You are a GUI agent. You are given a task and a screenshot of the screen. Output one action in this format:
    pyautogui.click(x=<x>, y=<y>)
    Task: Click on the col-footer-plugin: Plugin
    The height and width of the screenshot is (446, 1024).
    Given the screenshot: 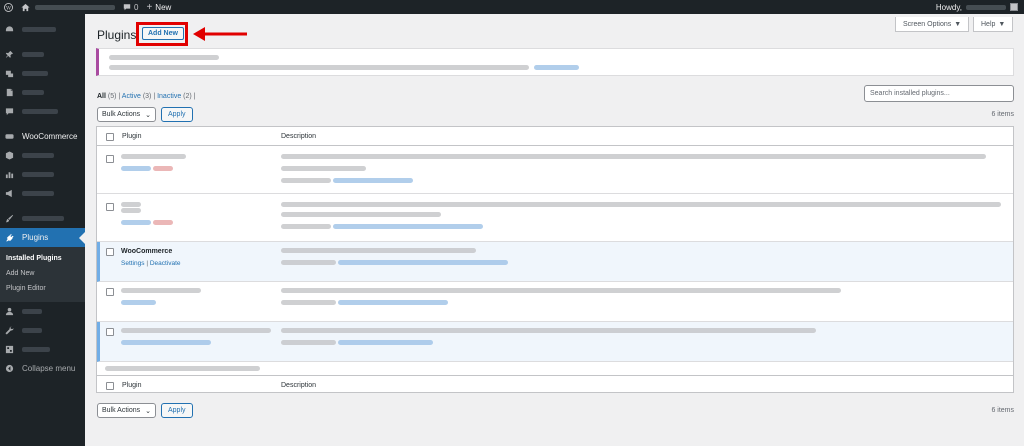 What is the action you would take?
    pyautogui.click(x=131, y=385)
    